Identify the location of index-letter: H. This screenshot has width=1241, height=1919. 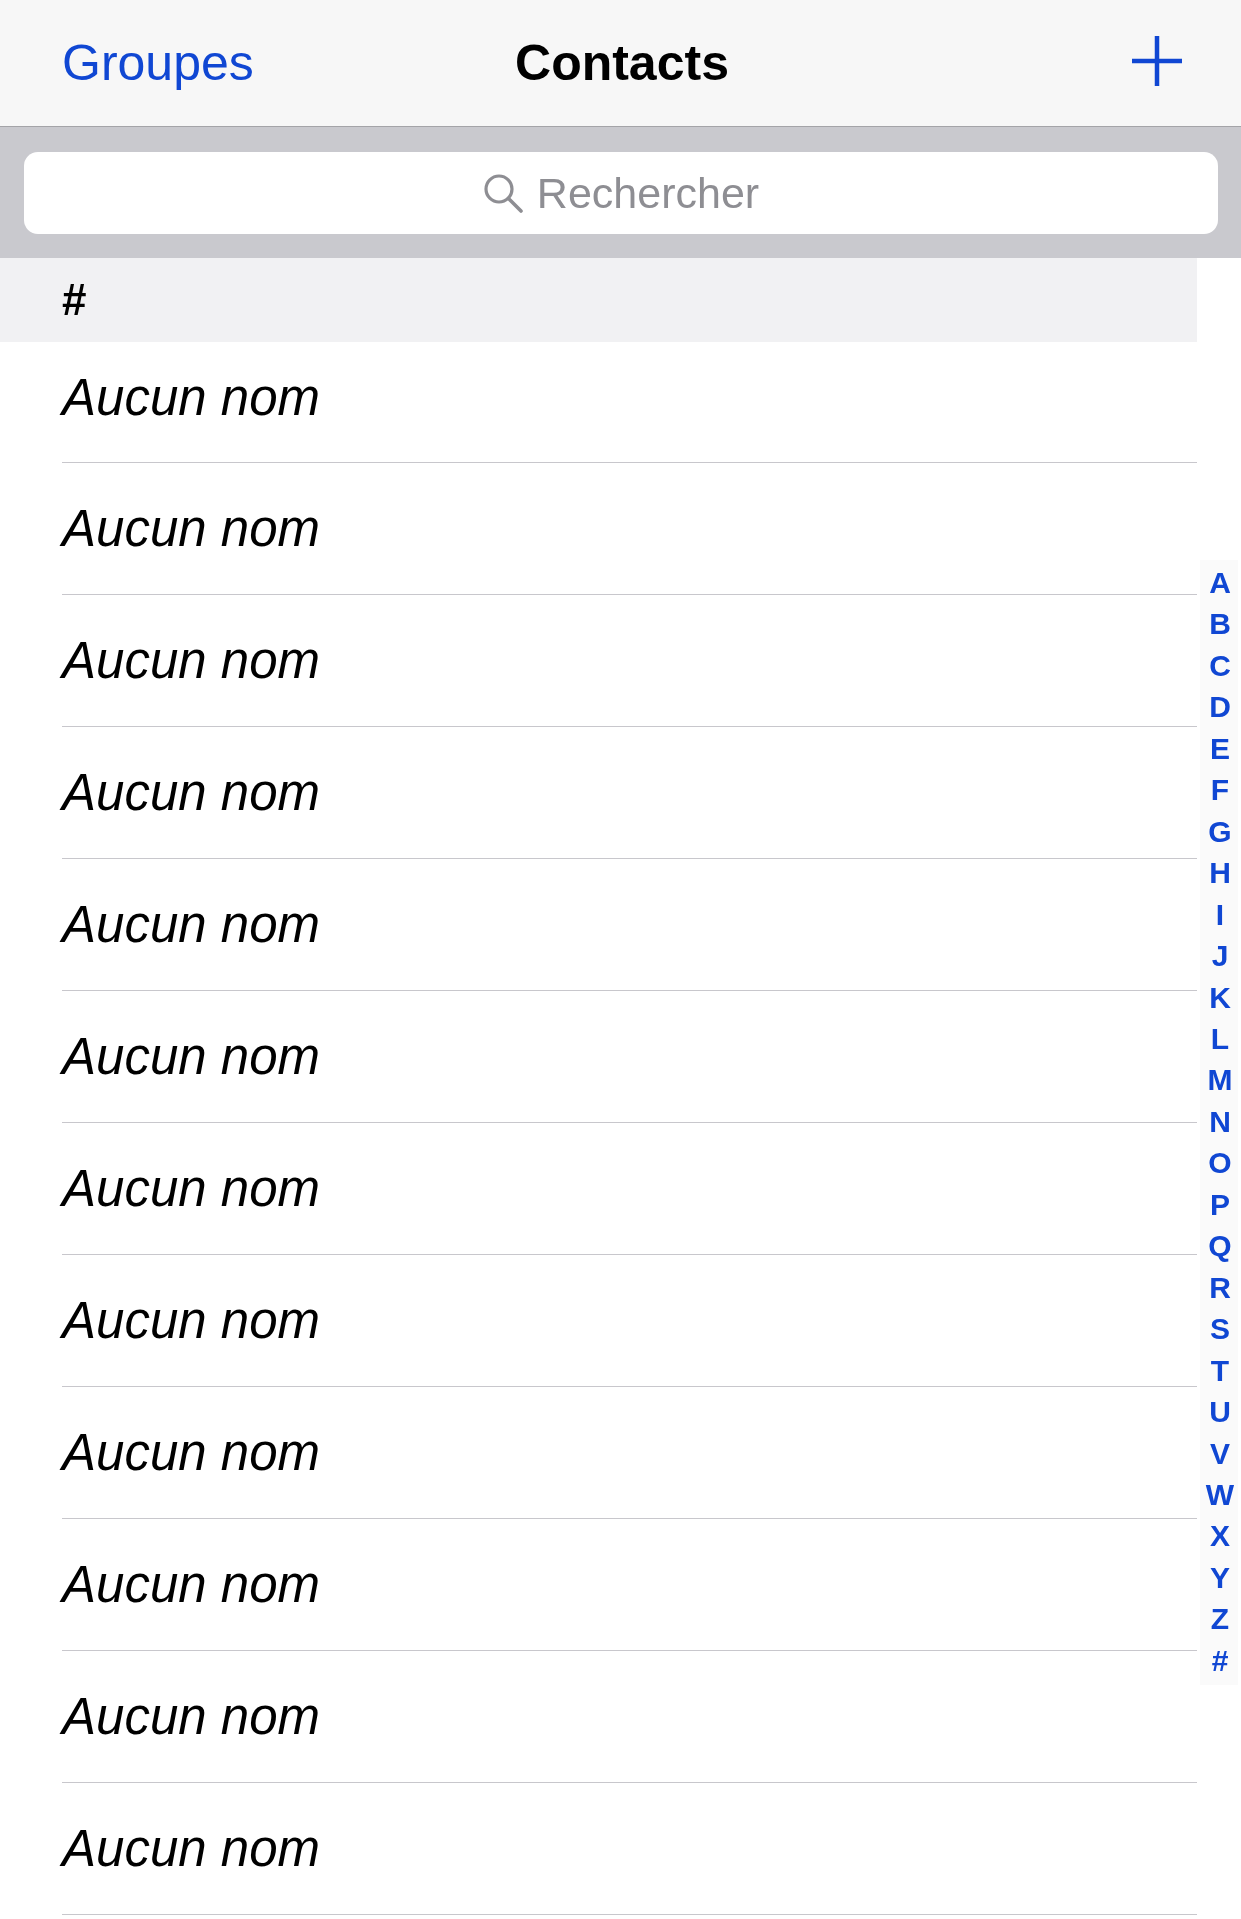
(1220, 873).